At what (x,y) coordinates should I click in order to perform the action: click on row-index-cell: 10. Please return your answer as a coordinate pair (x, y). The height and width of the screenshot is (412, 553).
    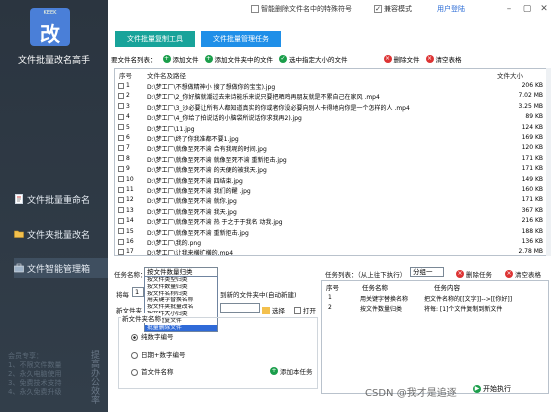
    Looking at the image, I should click on (126, 179).